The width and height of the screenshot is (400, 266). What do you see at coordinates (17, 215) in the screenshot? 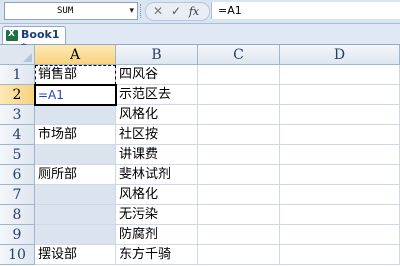
I see `row-header-8: 8` at bounding box center [17, 215].